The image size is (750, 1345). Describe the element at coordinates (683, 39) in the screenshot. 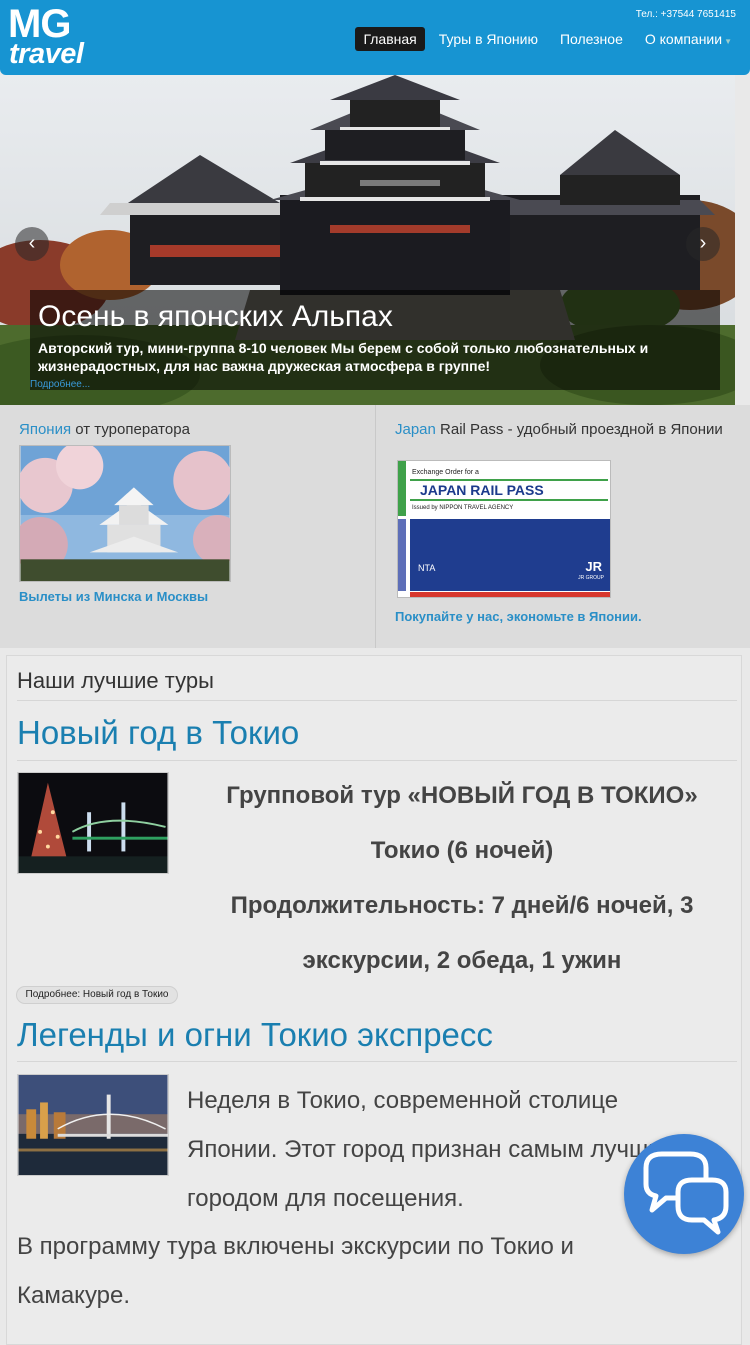

I see `nav-about-label: О компании` at that location.